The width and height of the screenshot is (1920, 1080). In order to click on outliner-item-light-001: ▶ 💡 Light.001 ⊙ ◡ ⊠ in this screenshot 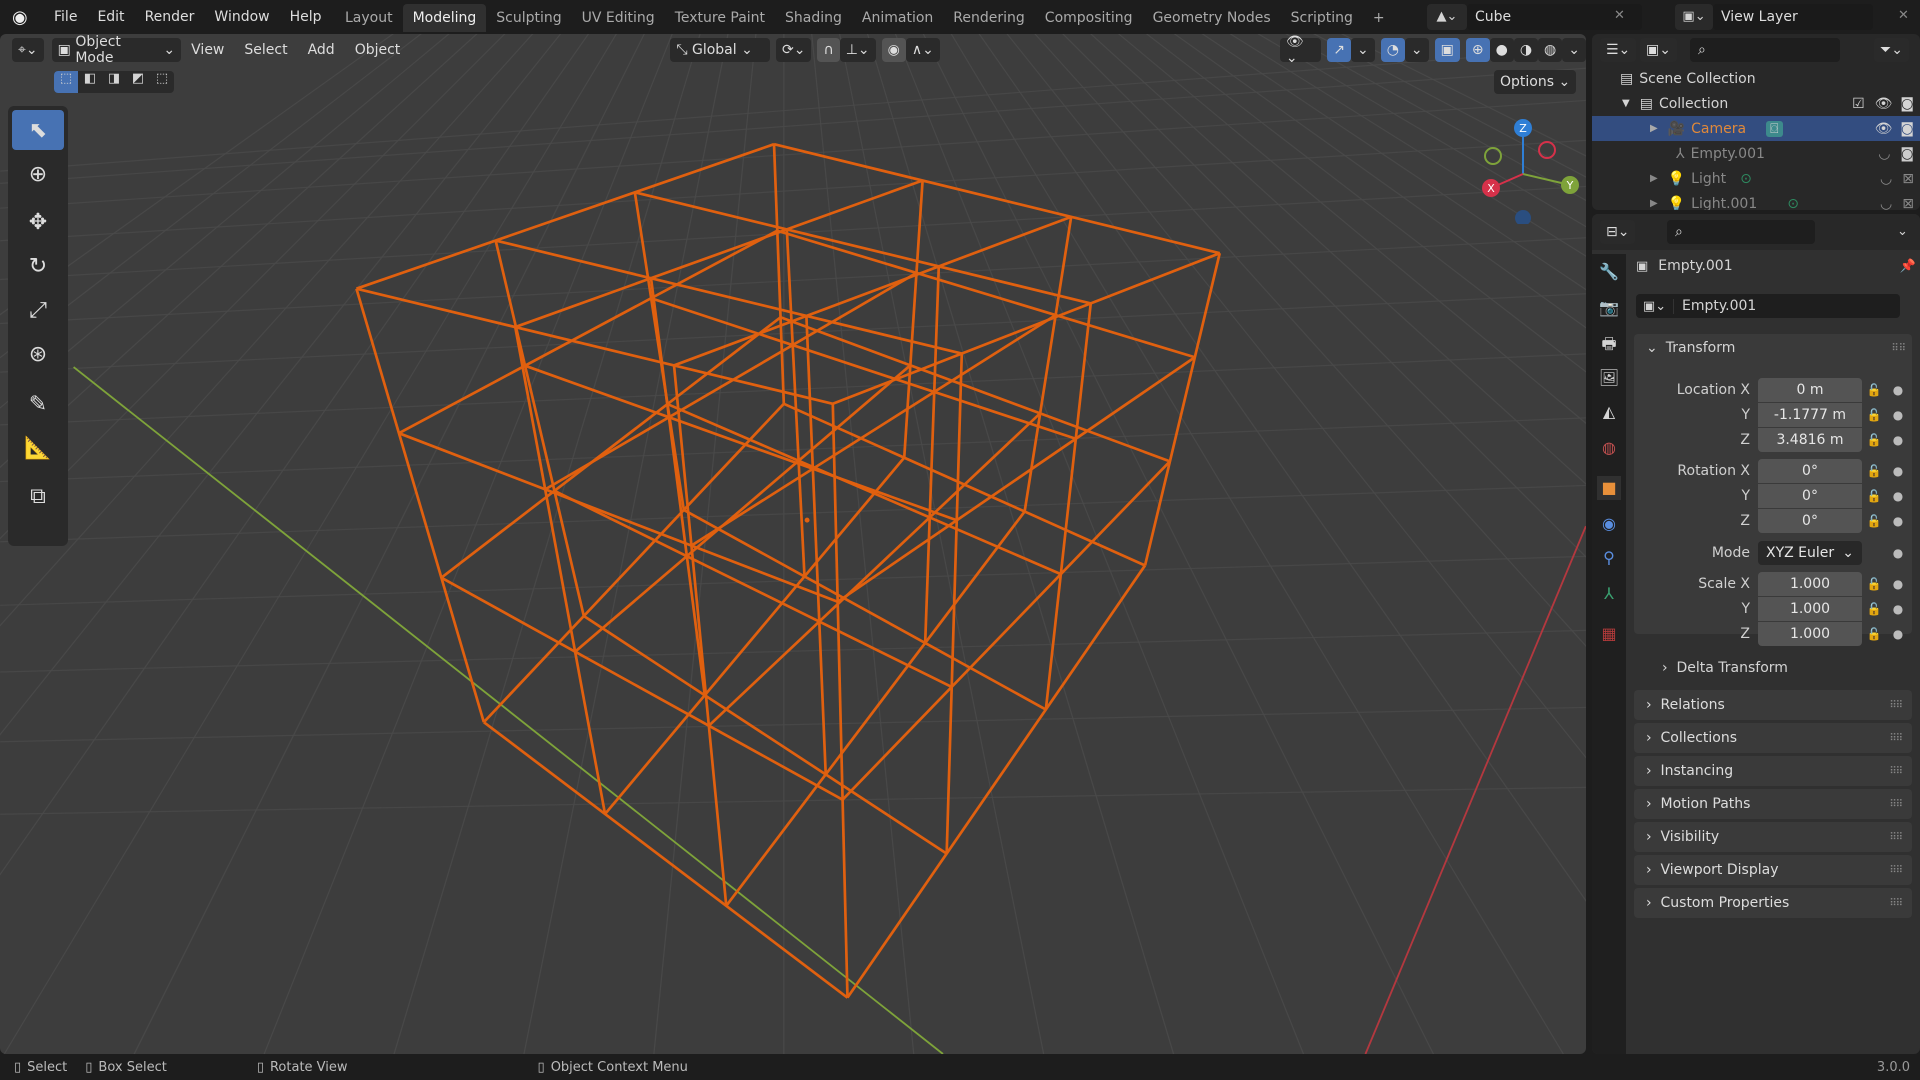, I will do `click(1756, 201)`.